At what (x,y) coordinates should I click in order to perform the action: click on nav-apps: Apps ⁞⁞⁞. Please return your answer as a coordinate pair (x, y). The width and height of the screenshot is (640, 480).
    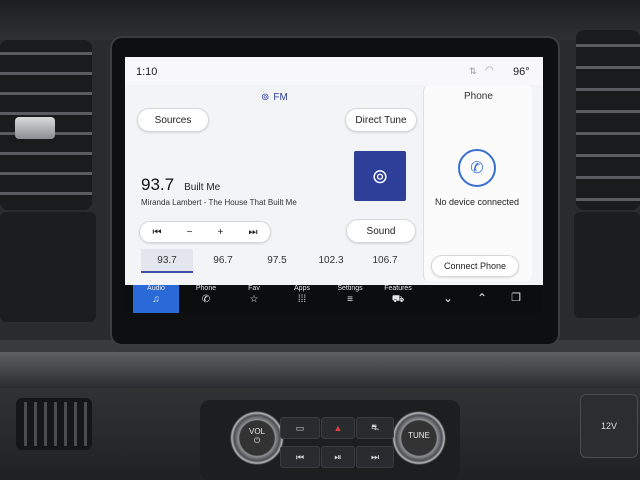
    Looking at the image, I should click on (302, 299).